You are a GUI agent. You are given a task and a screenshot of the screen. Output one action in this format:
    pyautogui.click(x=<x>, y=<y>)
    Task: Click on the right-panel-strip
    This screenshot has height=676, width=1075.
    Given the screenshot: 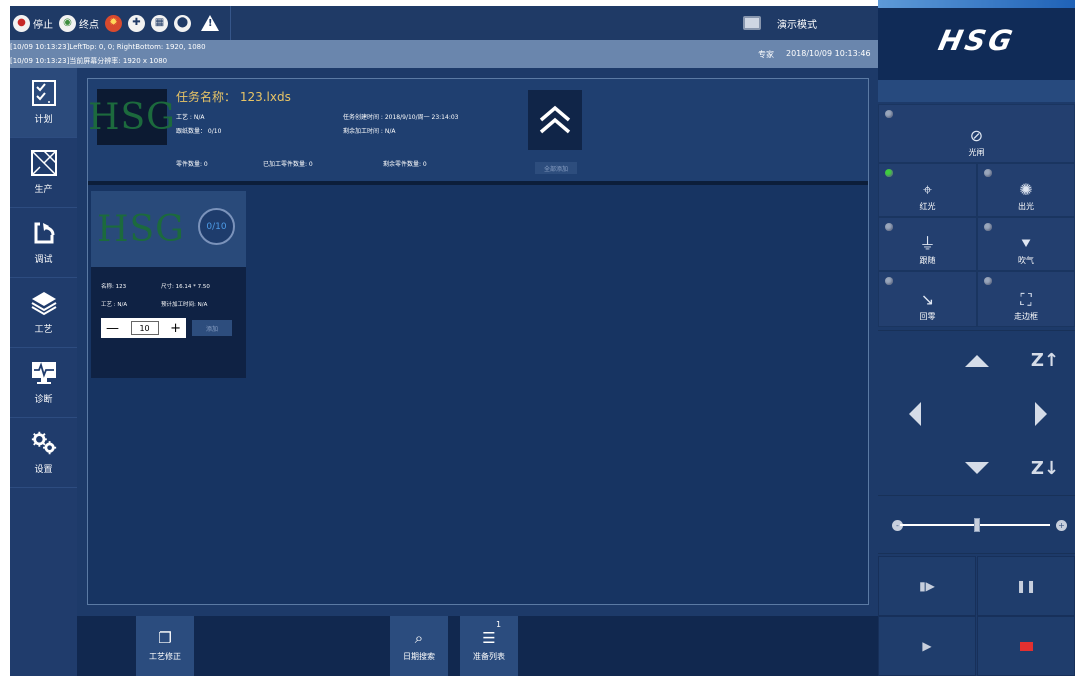 What is the action you would take?
    pyautogui.click(x=976, y=91)
    